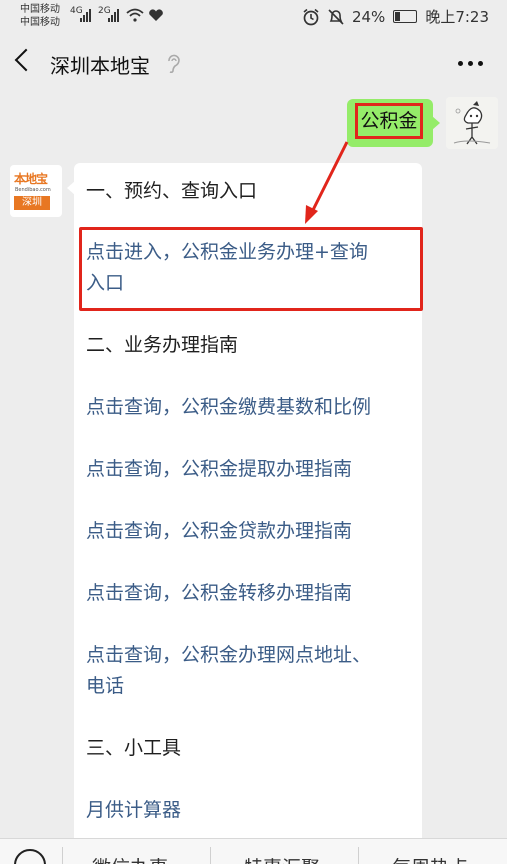  What do you see at coordinates (40, 9) in the screenshot?
I see `carrier-1: 中国移动` at bounding box center [40, 9].